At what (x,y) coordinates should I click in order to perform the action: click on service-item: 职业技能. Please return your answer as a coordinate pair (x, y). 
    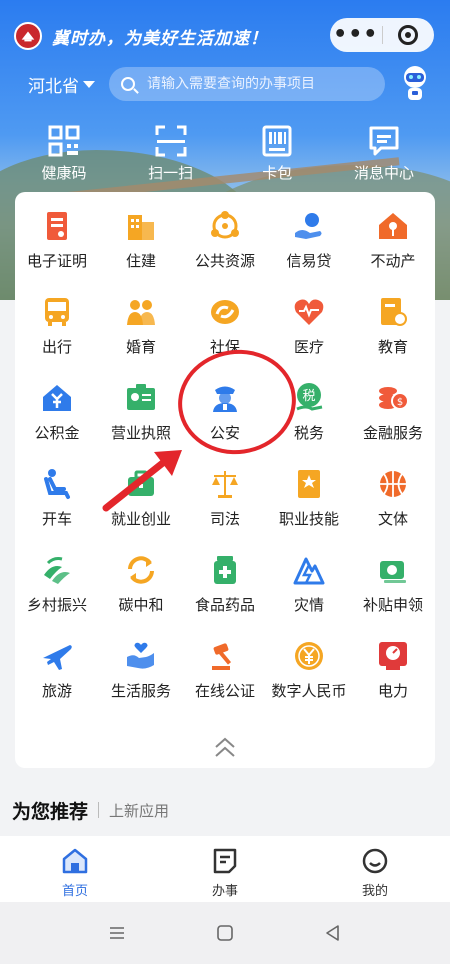
    Looking at the image, I should click on (309, 505).